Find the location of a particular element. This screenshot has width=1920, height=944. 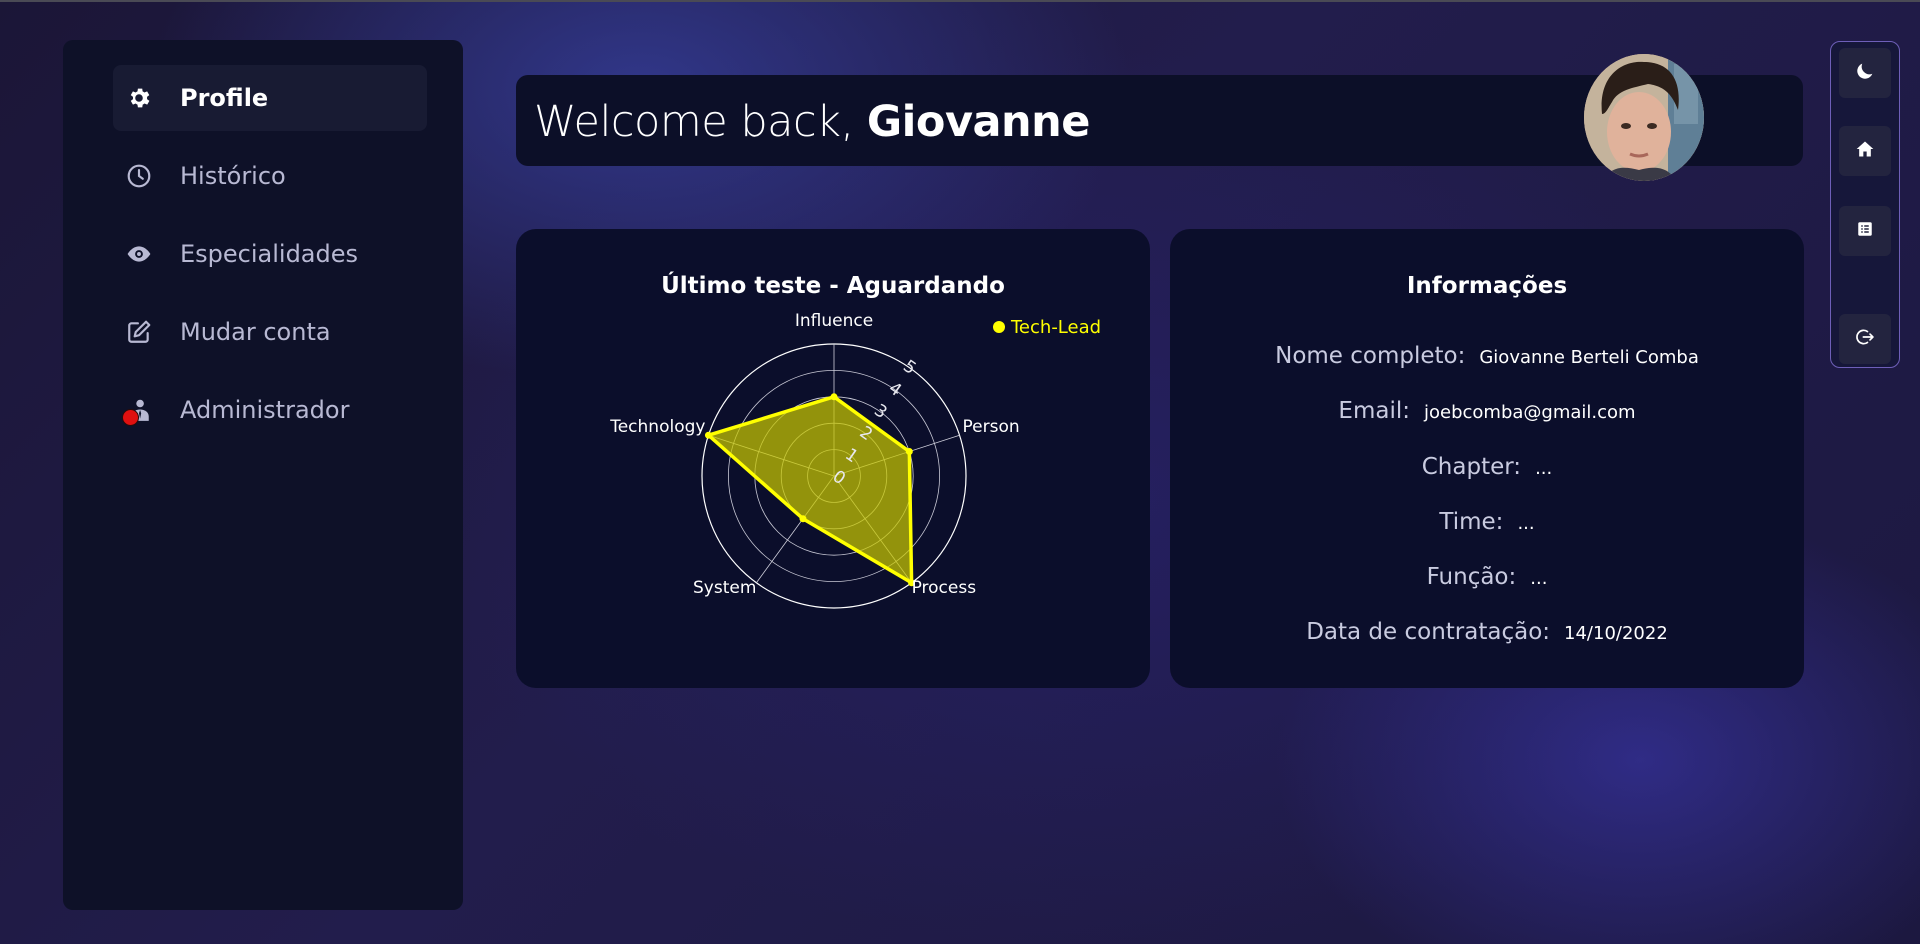

eye-icon is located at coordinates (139, 254).